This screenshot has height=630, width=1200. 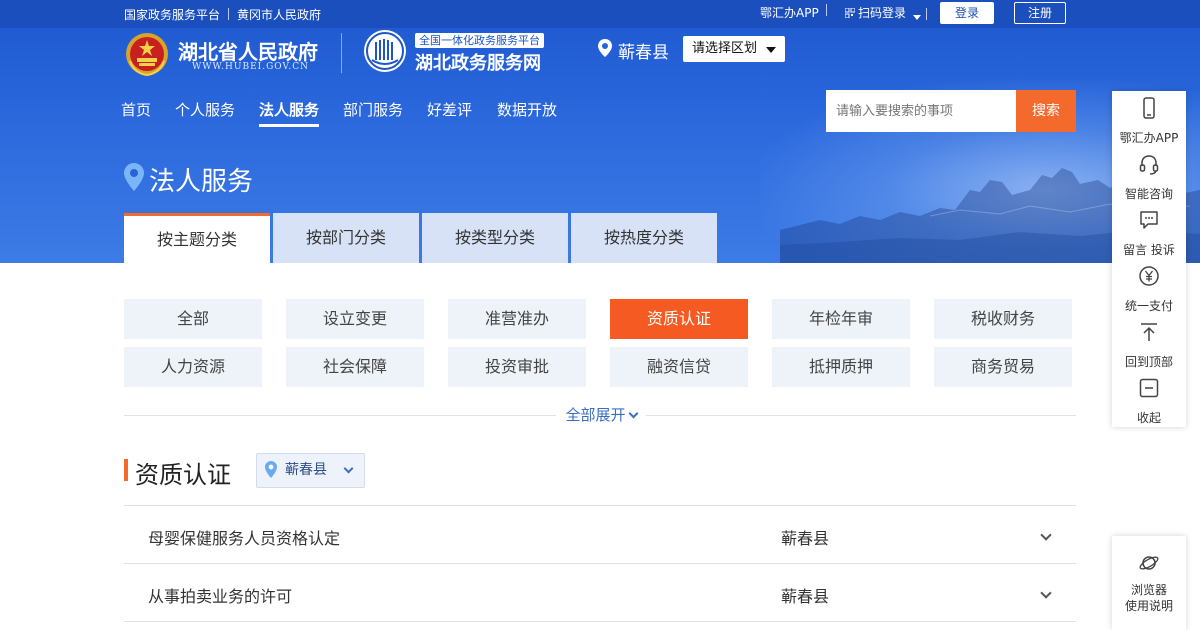 What do you see at coordinates (1149, 231) in the screenshot?
I see `float-feedback: 留言 投诉` at bounding box center [1149, 231].